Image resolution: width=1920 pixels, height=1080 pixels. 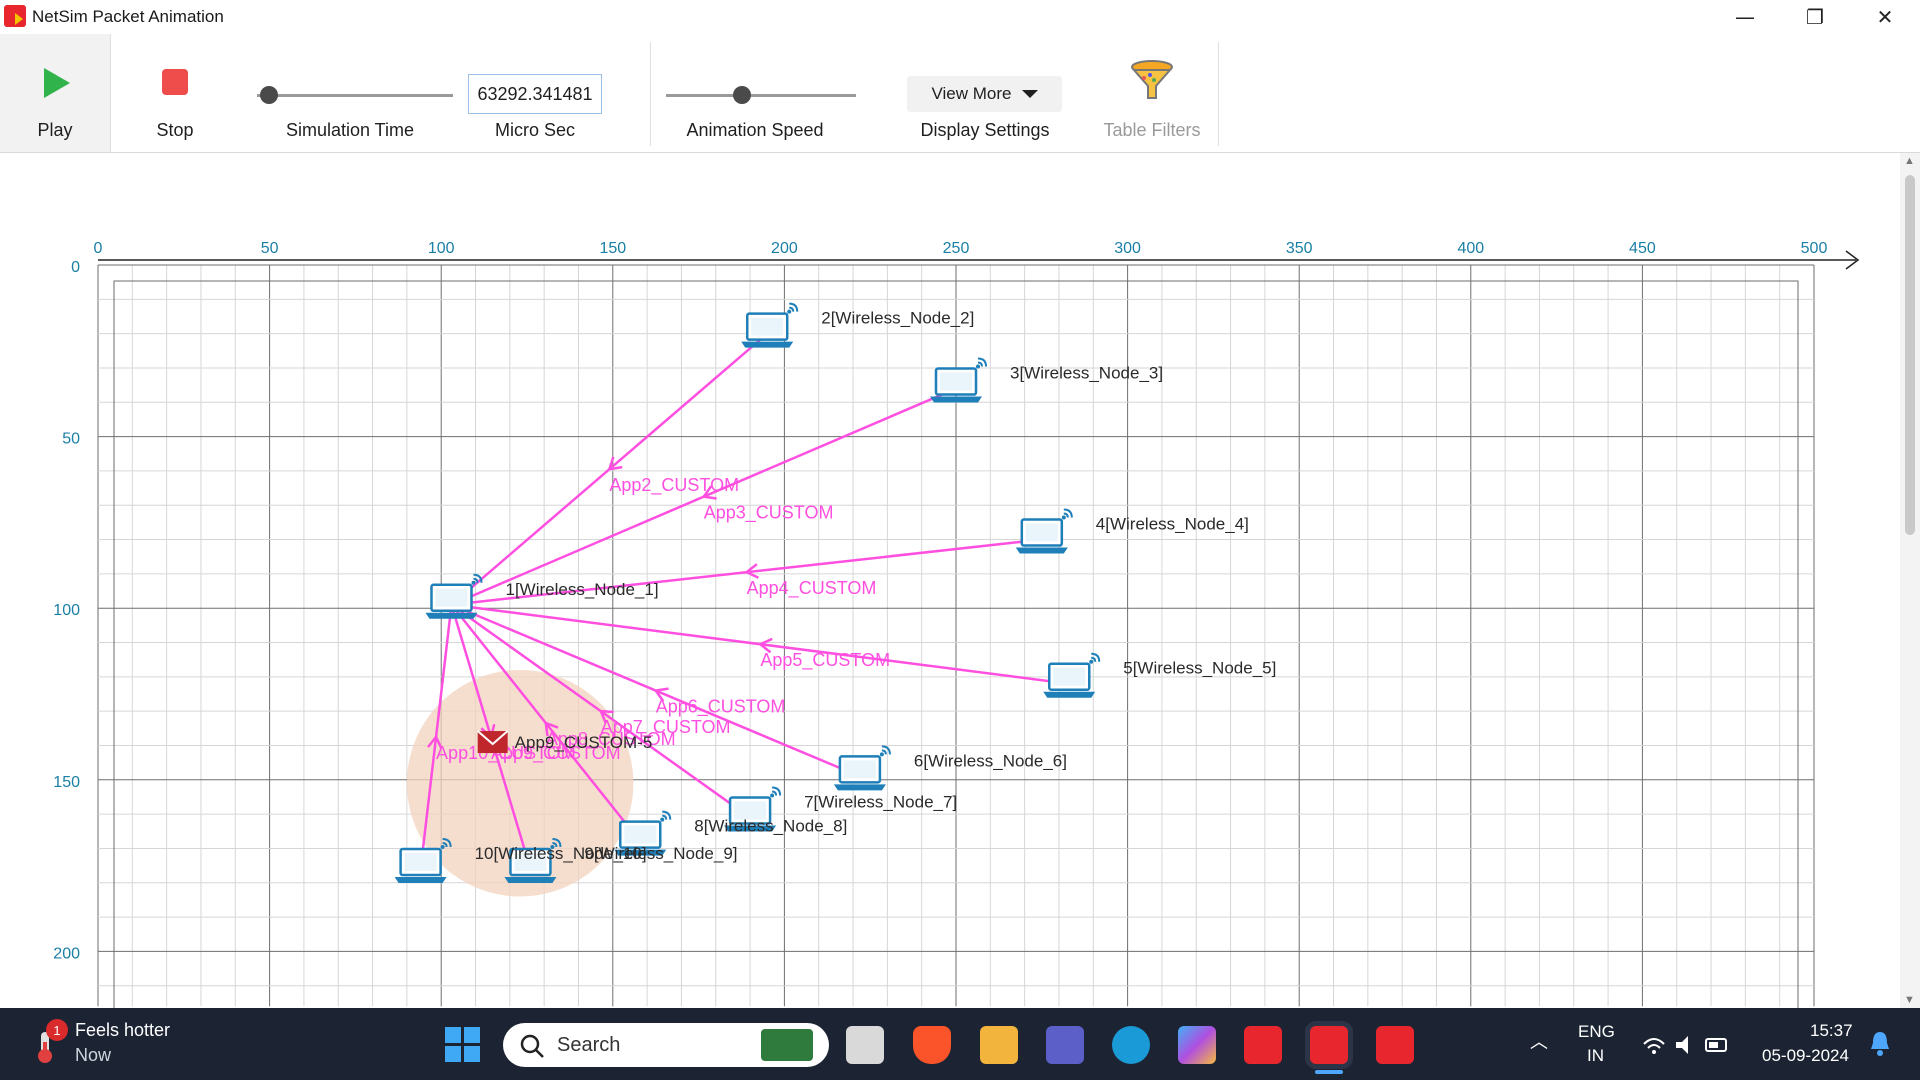 What do you see at coordinates (1299, 248) in the screenshot?
I see `x-tick-label: 350` at bounding box center [1299, 248].